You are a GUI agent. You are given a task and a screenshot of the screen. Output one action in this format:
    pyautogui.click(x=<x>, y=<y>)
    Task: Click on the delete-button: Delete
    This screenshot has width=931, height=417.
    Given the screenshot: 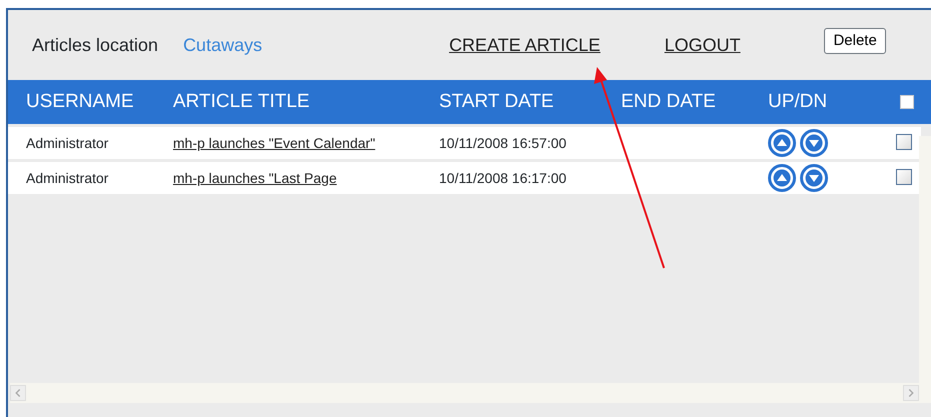 What is the action you would take?
    pyautogui.click(x=855, y=41)
    